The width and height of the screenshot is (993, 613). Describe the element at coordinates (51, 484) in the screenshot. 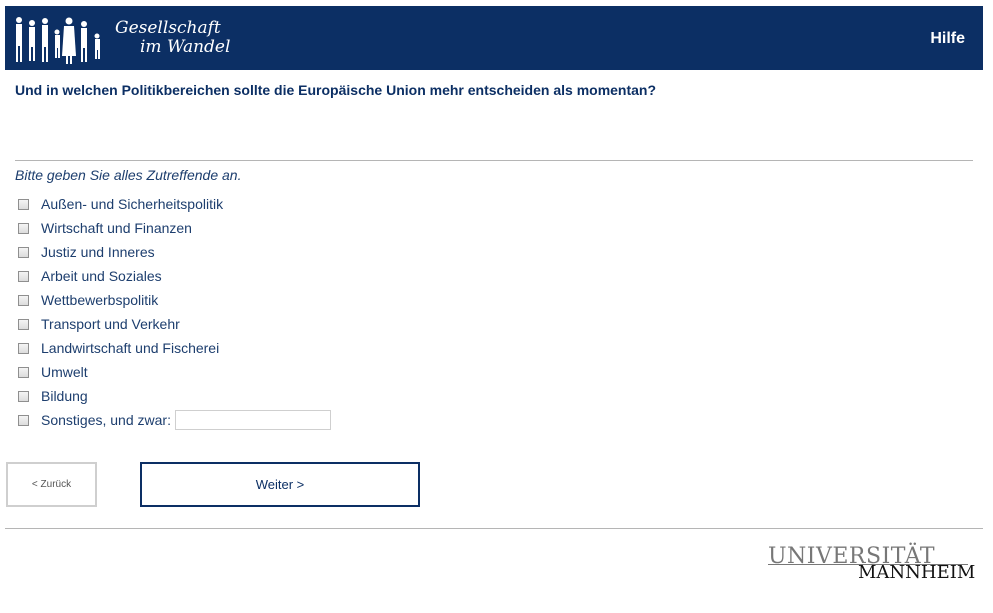

I see `back-button: < Zurück` at that location.